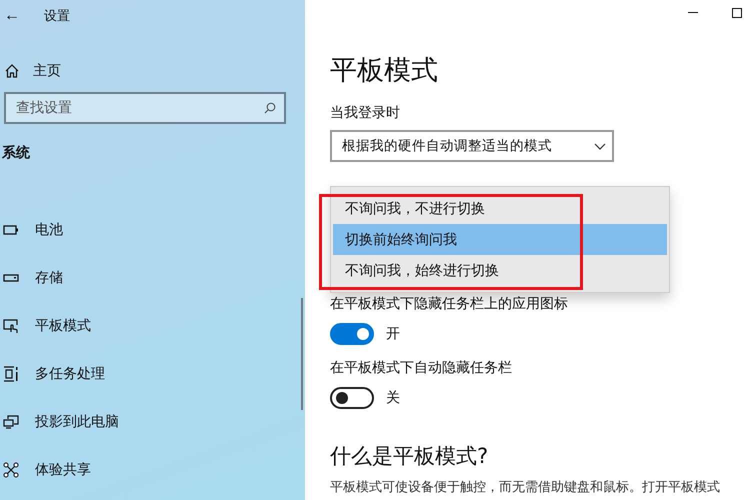 This screenshot has width=750, height=500. What do you see at coordinates (500, 239) in the screenshot?
I see `dropdown-option: 切换前始终询问我` at bounding box center [500, 239].